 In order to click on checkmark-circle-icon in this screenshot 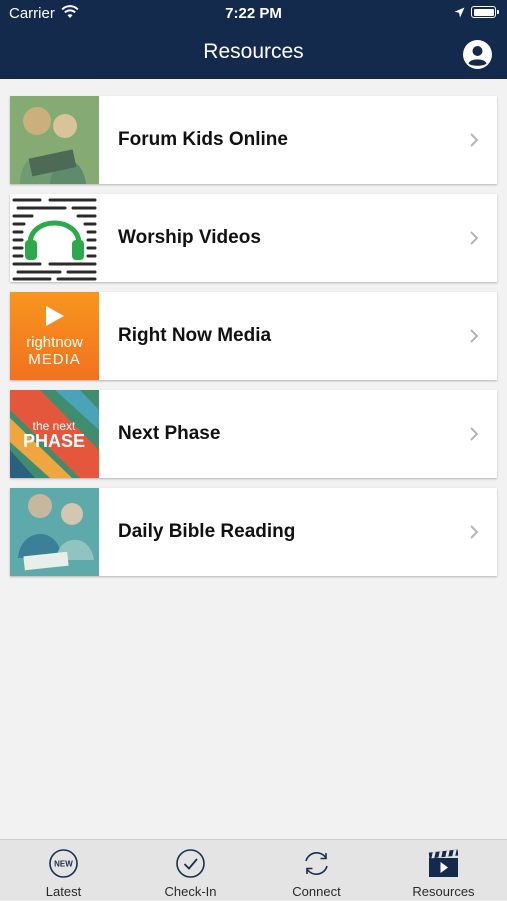, I will do `click(190, 863)`.